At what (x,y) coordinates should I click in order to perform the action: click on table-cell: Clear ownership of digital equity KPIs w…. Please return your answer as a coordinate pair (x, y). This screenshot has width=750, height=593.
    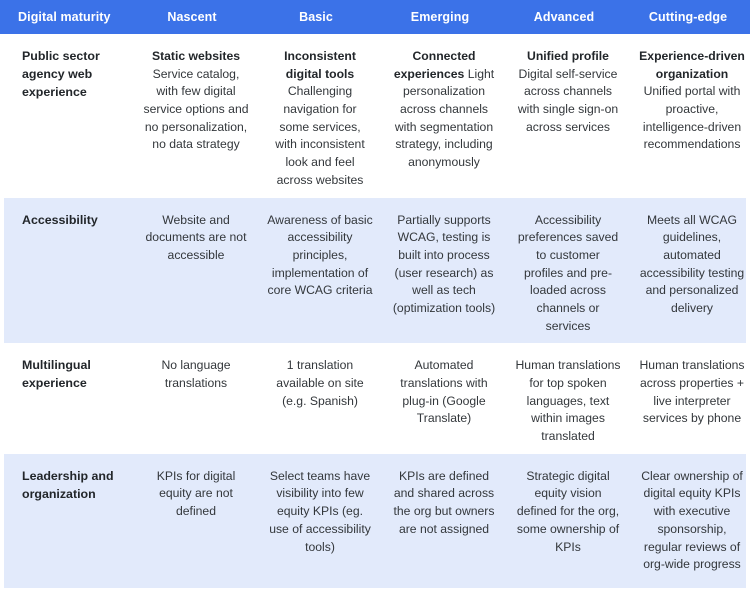
    Looking at the image, I should click on (690, 521).